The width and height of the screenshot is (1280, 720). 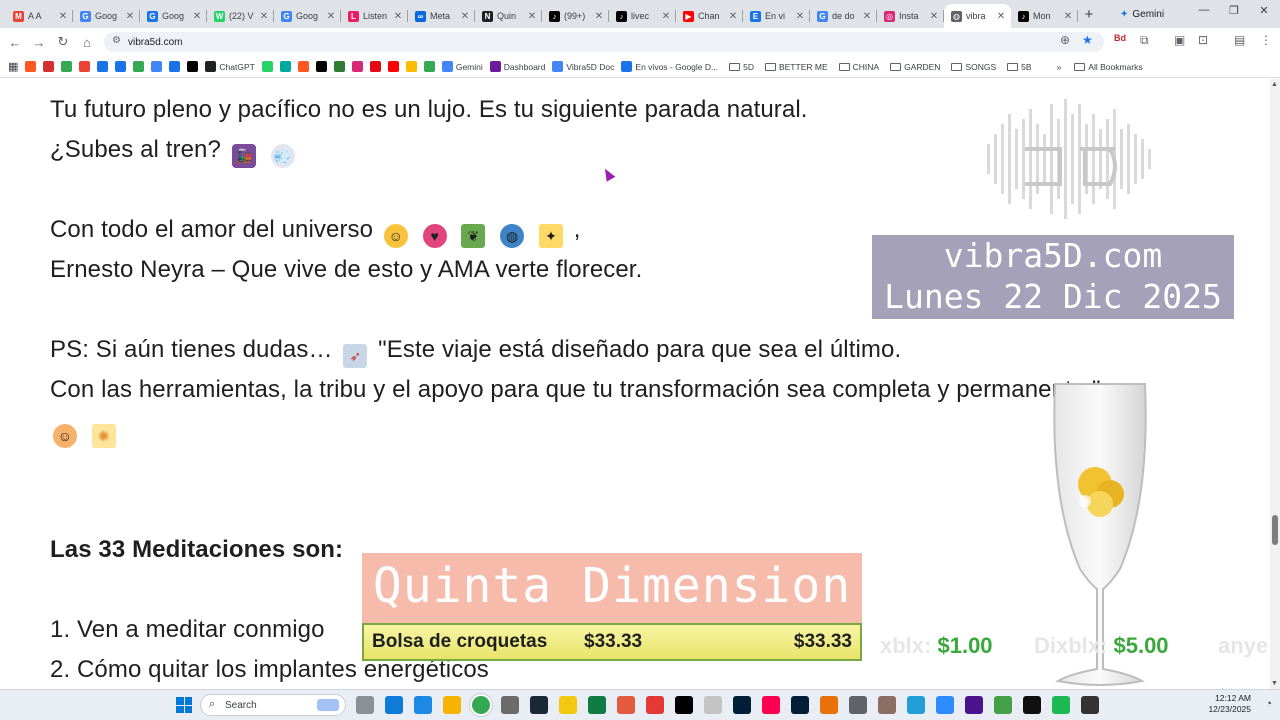 What do you see at coordinates (273, 705) in the screenshot?
I see `taskbar-search: ⌕ Search` at bounding box center [273, 705].